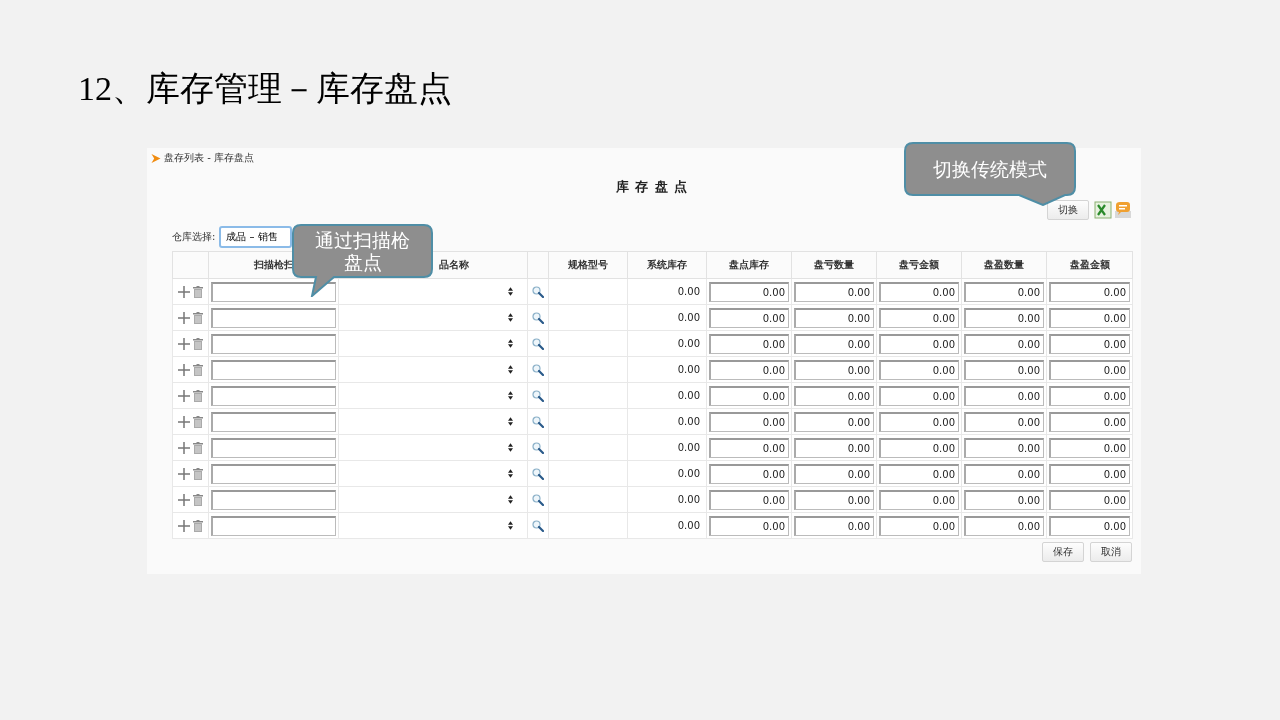 The height and width of the screenshot is (720, 1280). I want to click on up-down-arrows-icon, so click(510, 369).